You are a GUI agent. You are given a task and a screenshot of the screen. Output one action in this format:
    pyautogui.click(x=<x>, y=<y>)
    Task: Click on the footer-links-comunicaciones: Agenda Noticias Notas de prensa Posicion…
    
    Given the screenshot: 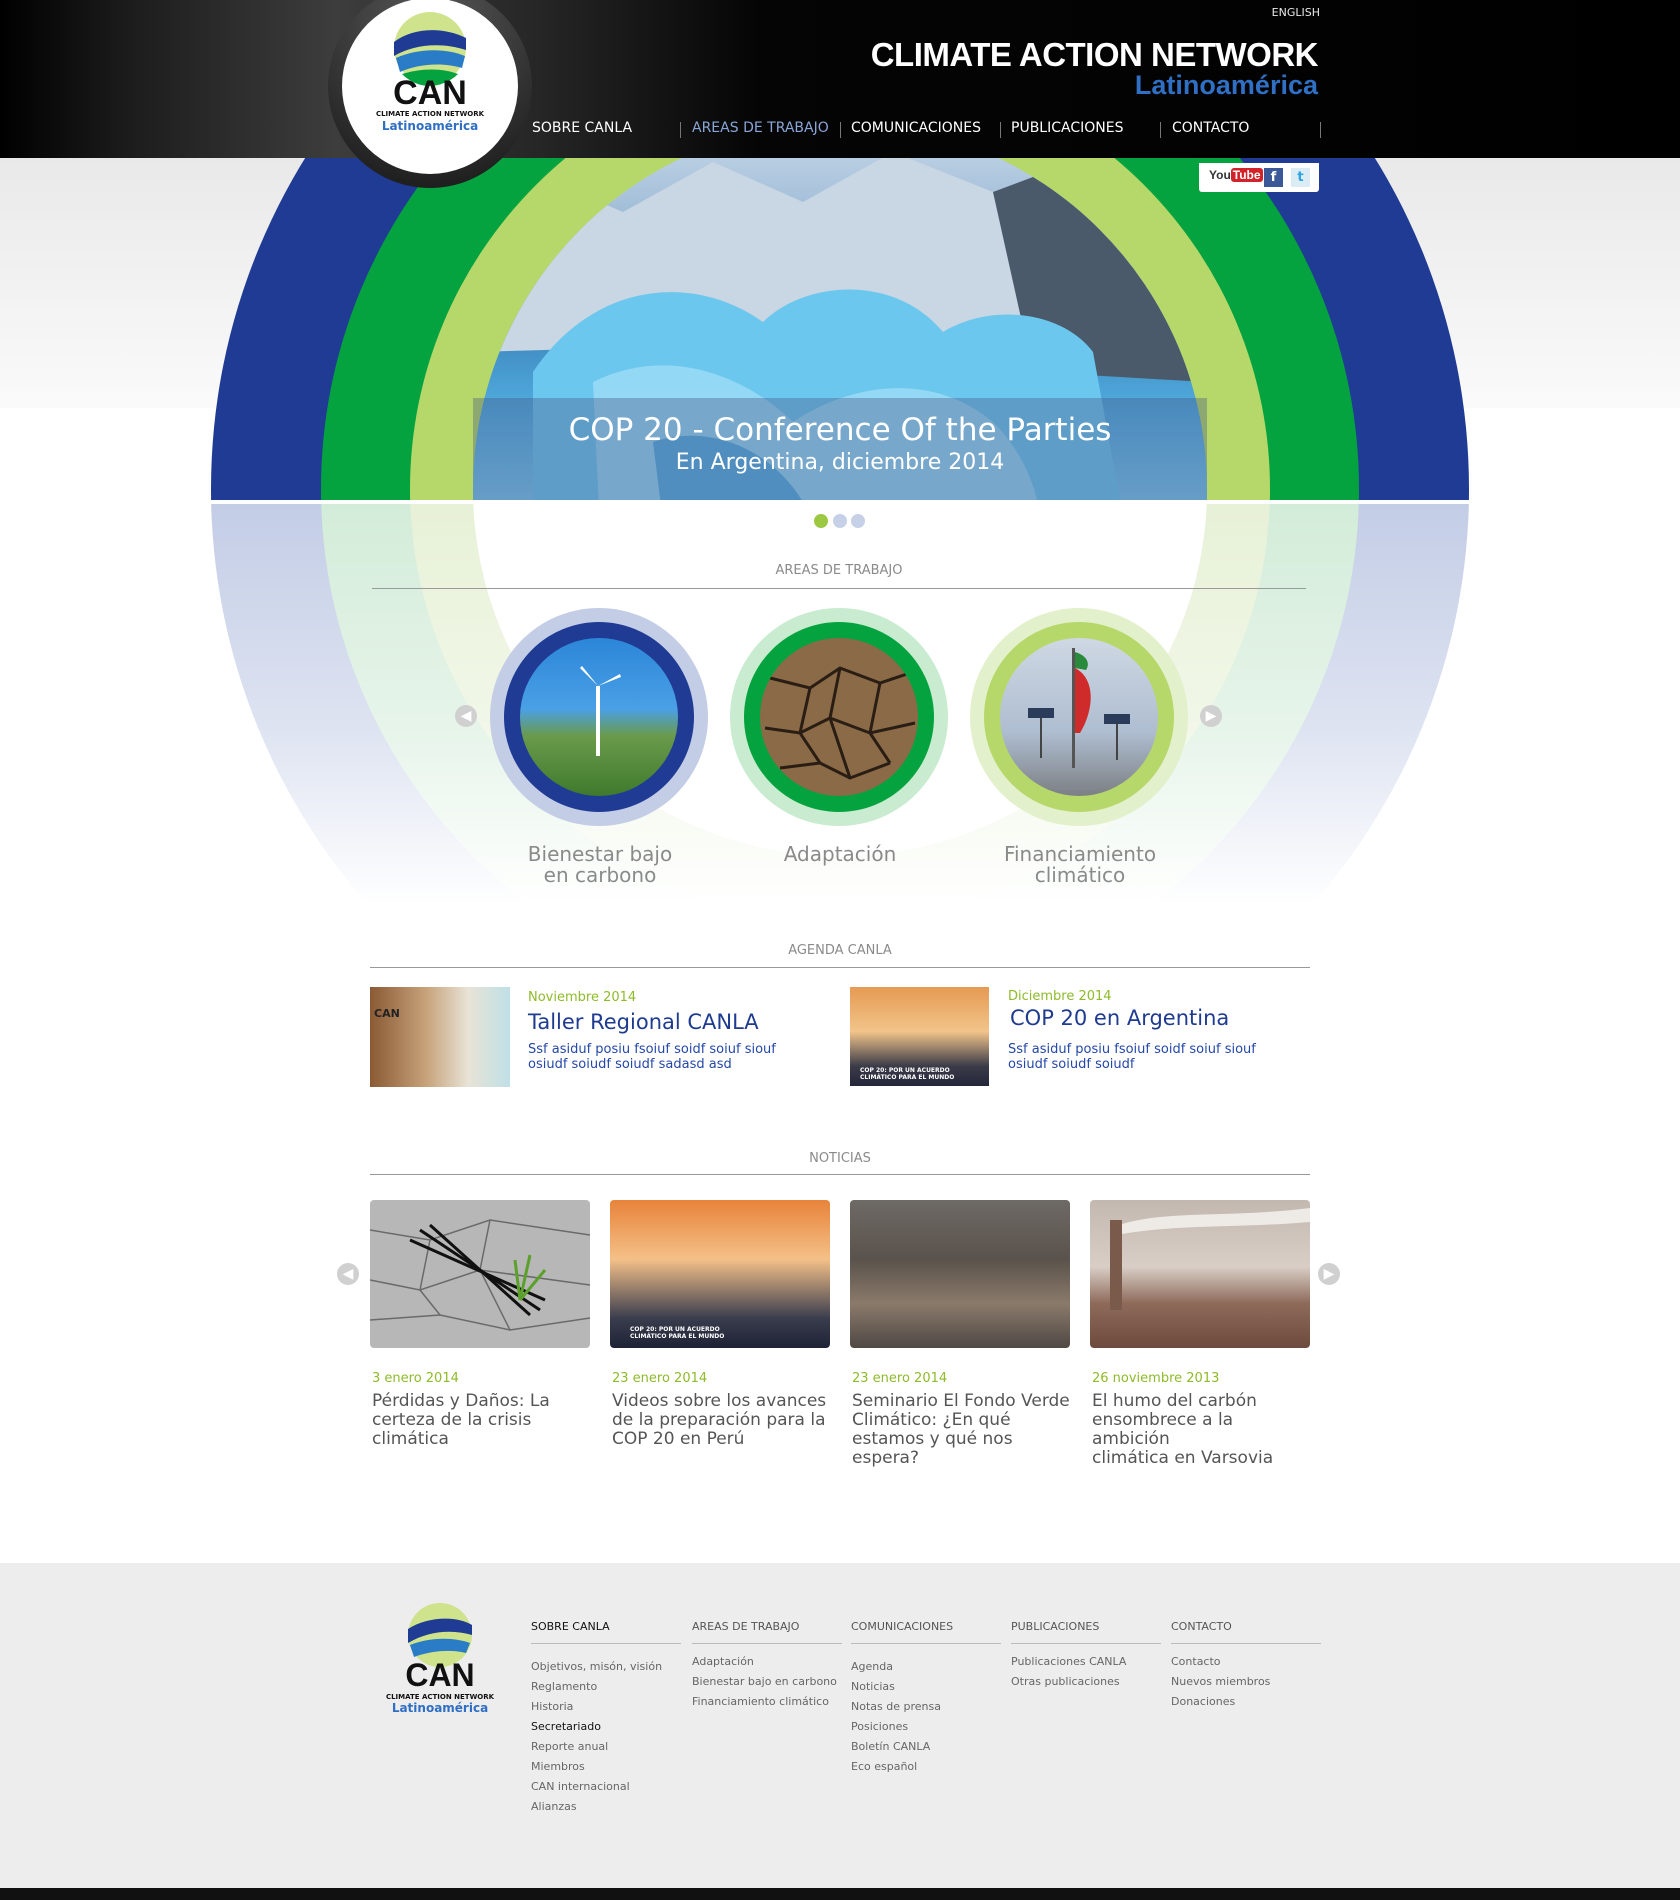 What is the action you would take?
    pyautogui.click(x=896, y=1717)
    